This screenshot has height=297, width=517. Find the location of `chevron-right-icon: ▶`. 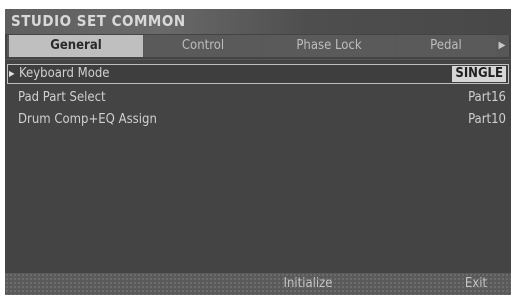

chevron-right-icon: ▶ is located at coordinates (502, 46).